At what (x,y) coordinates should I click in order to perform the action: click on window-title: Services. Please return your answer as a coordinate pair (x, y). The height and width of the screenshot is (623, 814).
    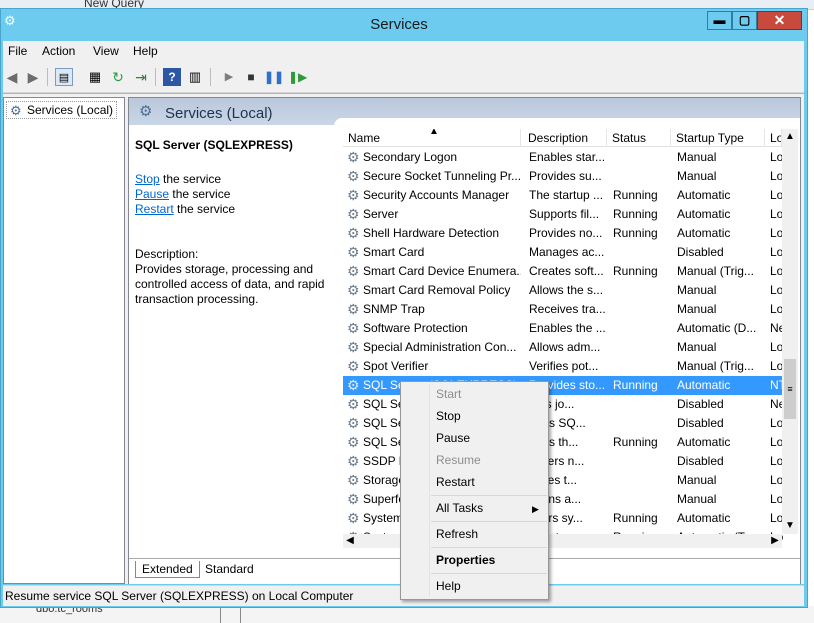
    Looking at the image, I should click on (399, 24).